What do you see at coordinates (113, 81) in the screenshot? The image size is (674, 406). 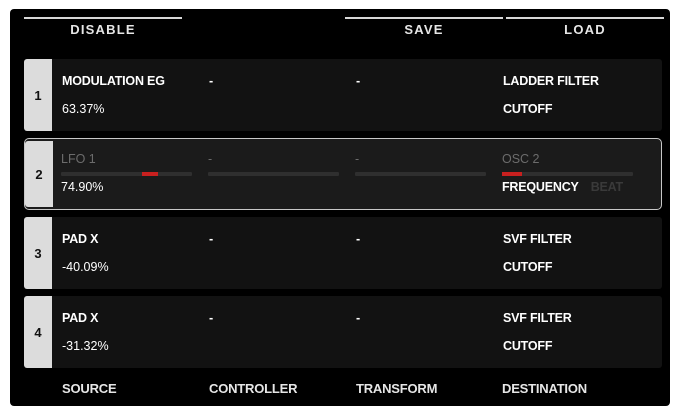 I see `source-name: MODULATION EG` at bounding box center [113, 81].